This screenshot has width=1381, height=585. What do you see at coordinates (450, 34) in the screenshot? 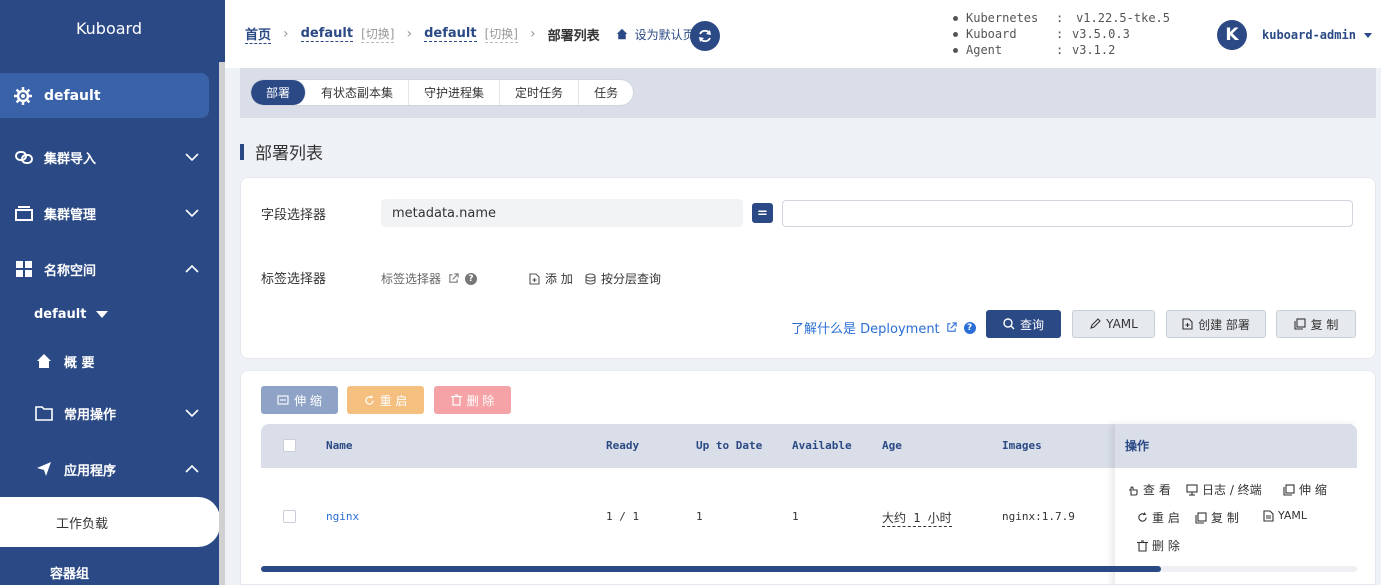
I see `breadcrumb-namespace: default` at bounding box center [450, 34].